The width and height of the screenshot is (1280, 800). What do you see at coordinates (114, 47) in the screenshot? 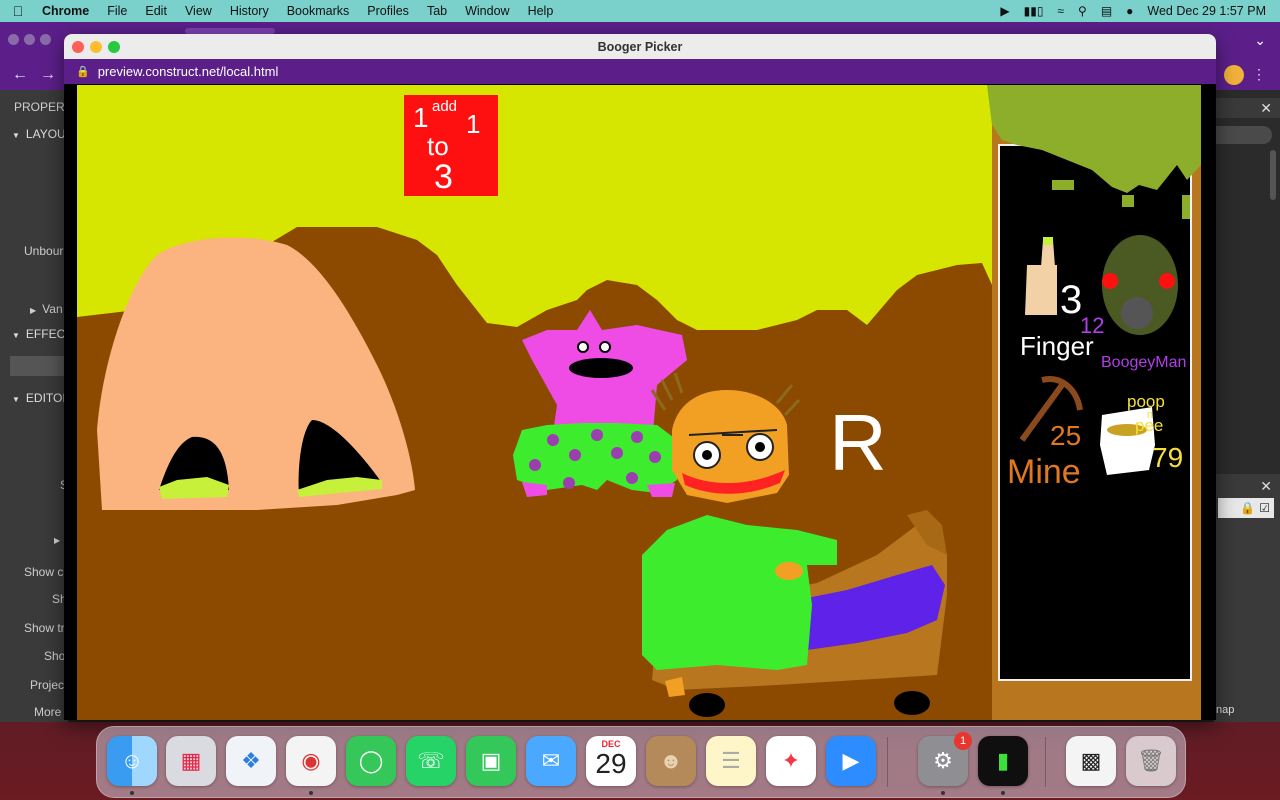
I see `maximize-window-button` at bounding box center [114, 47].